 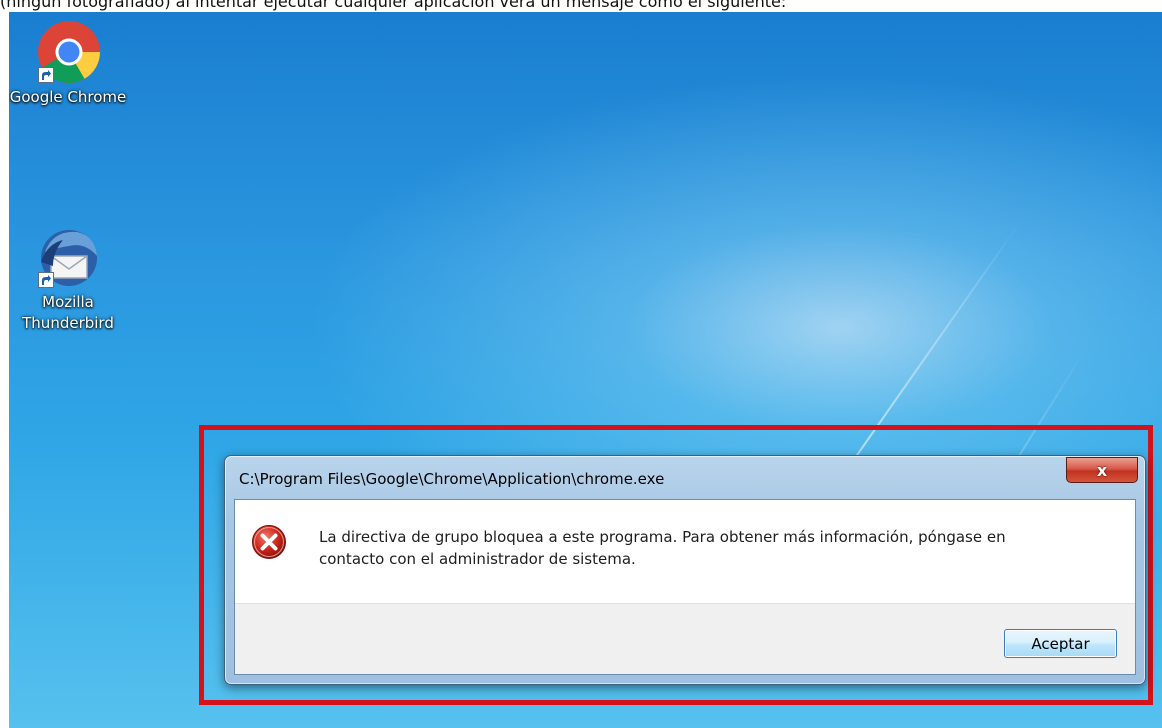 I want to click on close-button: x, so click(x=1102, y=470).